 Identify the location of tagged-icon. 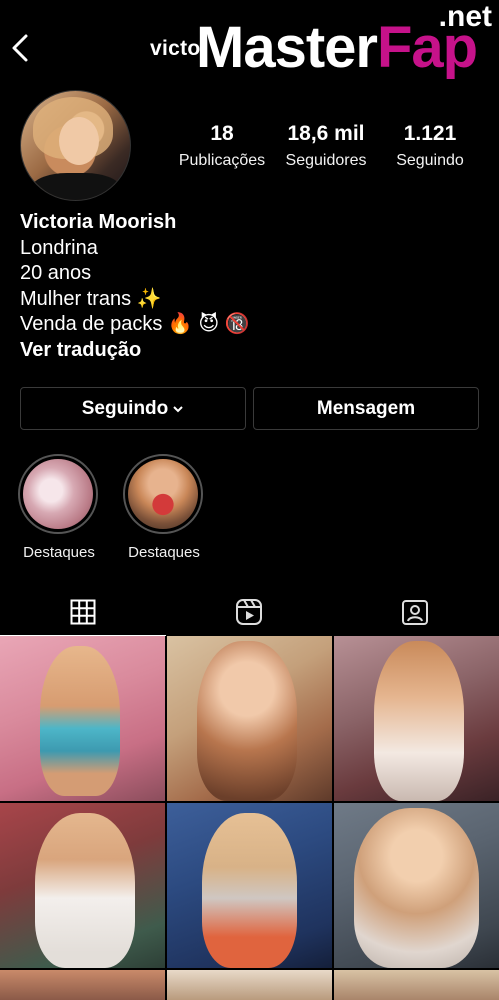
(415, 612).